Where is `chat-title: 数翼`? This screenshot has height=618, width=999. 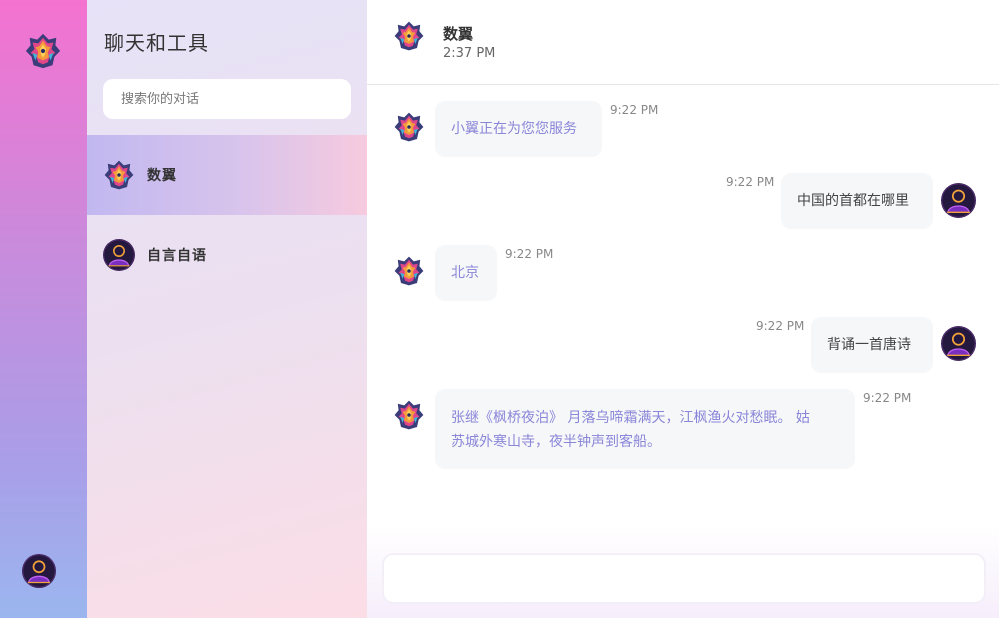
chat-title: 数翼 is located at coordinates (458, 34).